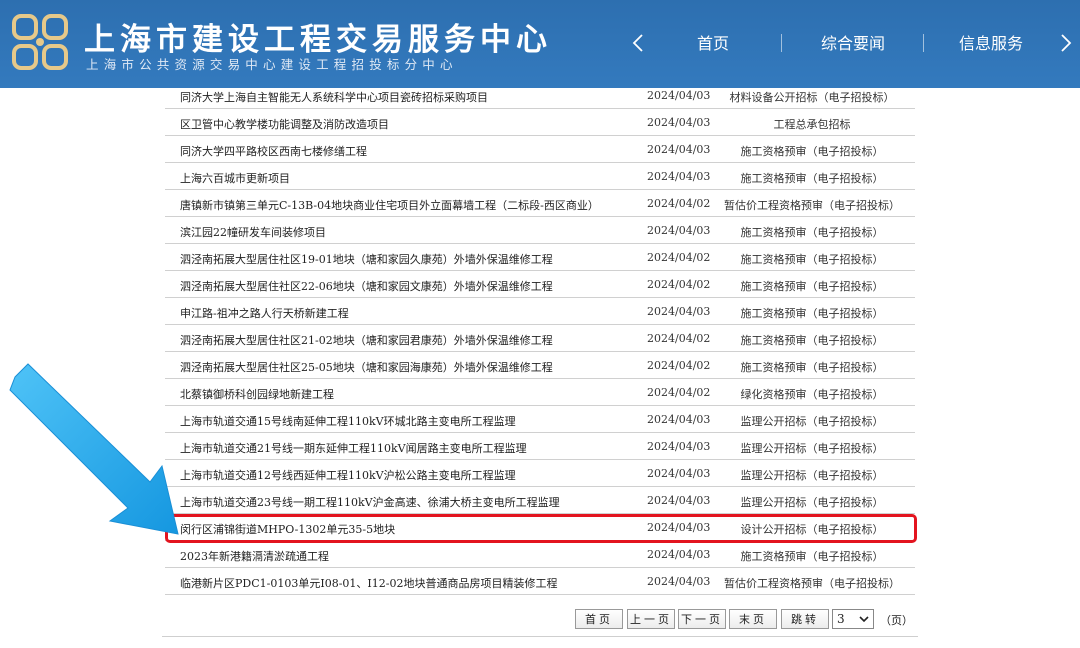 The image size is (1080, 648). What do you see at coordinates (366, 259) in the screenshot?
I see `row-title: 泗泾南拓展大型居住社区19-01地块（塘和家园久康苑）外墙外保温维修工程` at bounding box center [366, 259].